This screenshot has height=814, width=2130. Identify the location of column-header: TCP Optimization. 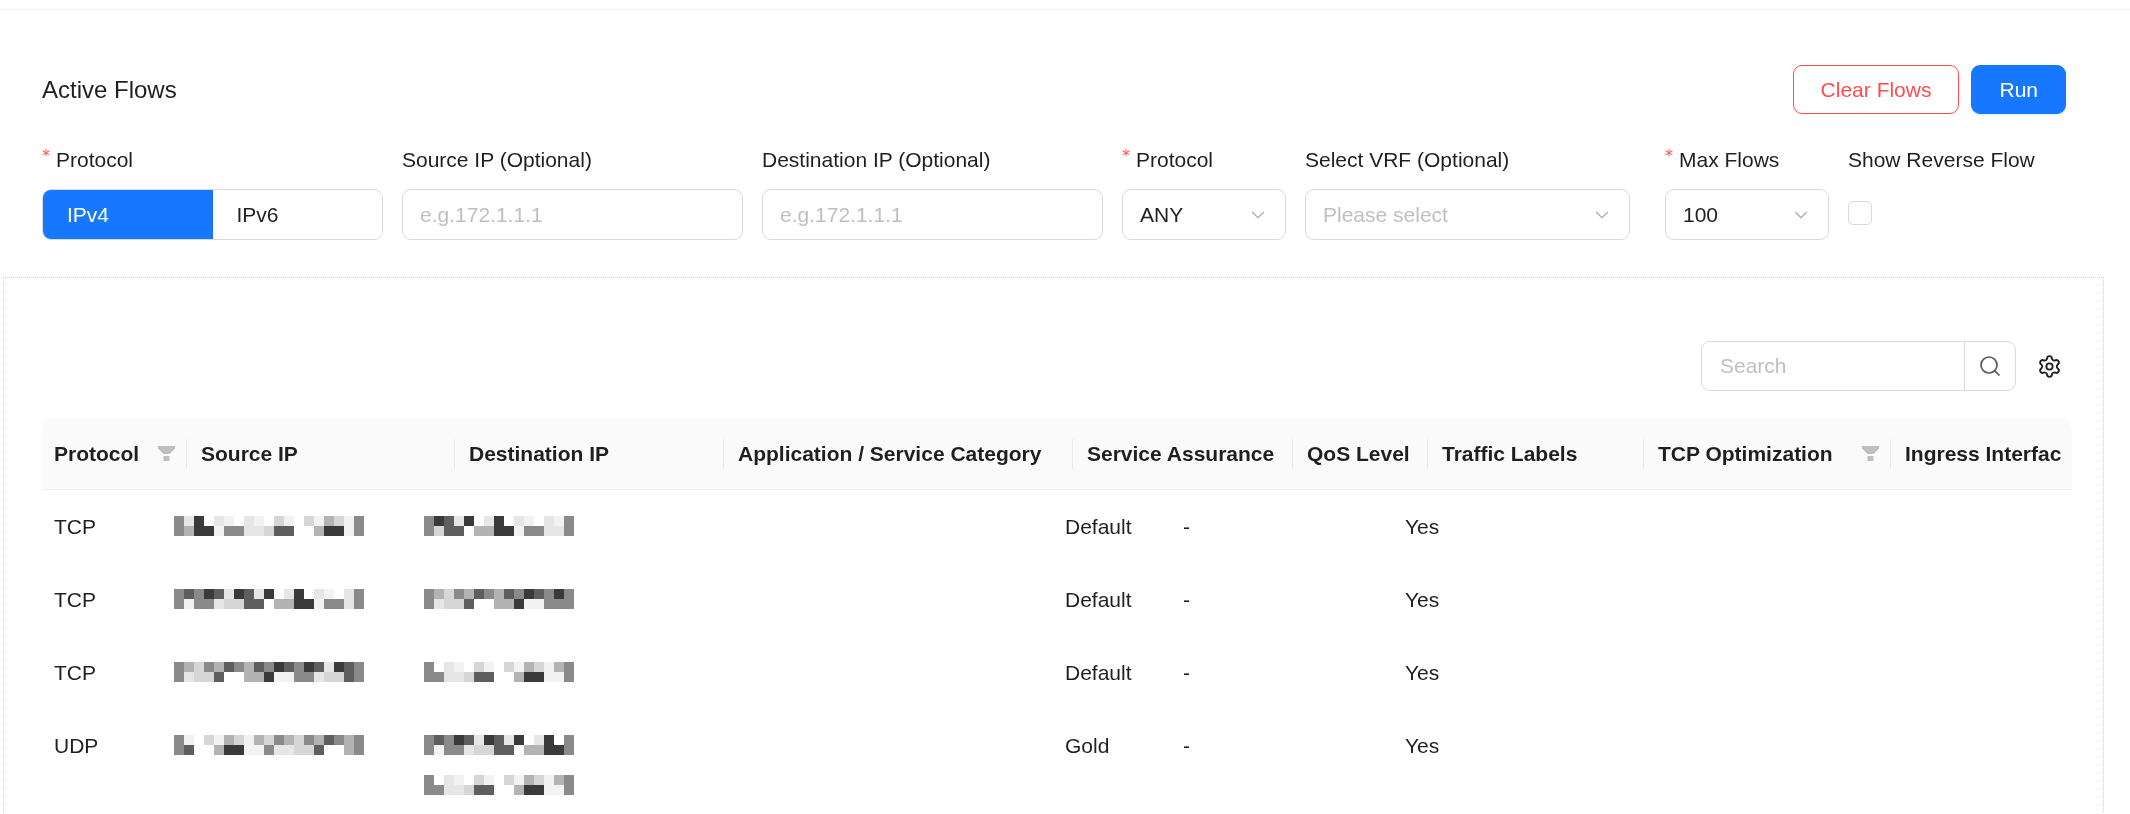
(1745, 453).